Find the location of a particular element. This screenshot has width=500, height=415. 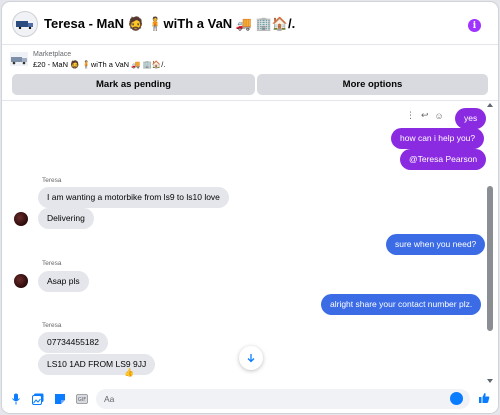

react-icon: ☺ is located at coordinates (439, 116).